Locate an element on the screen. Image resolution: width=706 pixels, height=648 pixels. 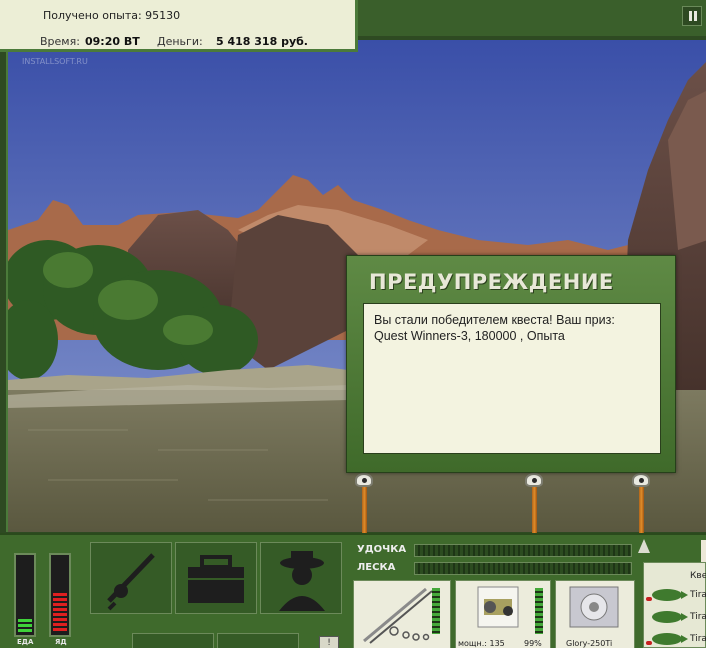
reel-slot-meter is located at coordinates (539, 611).